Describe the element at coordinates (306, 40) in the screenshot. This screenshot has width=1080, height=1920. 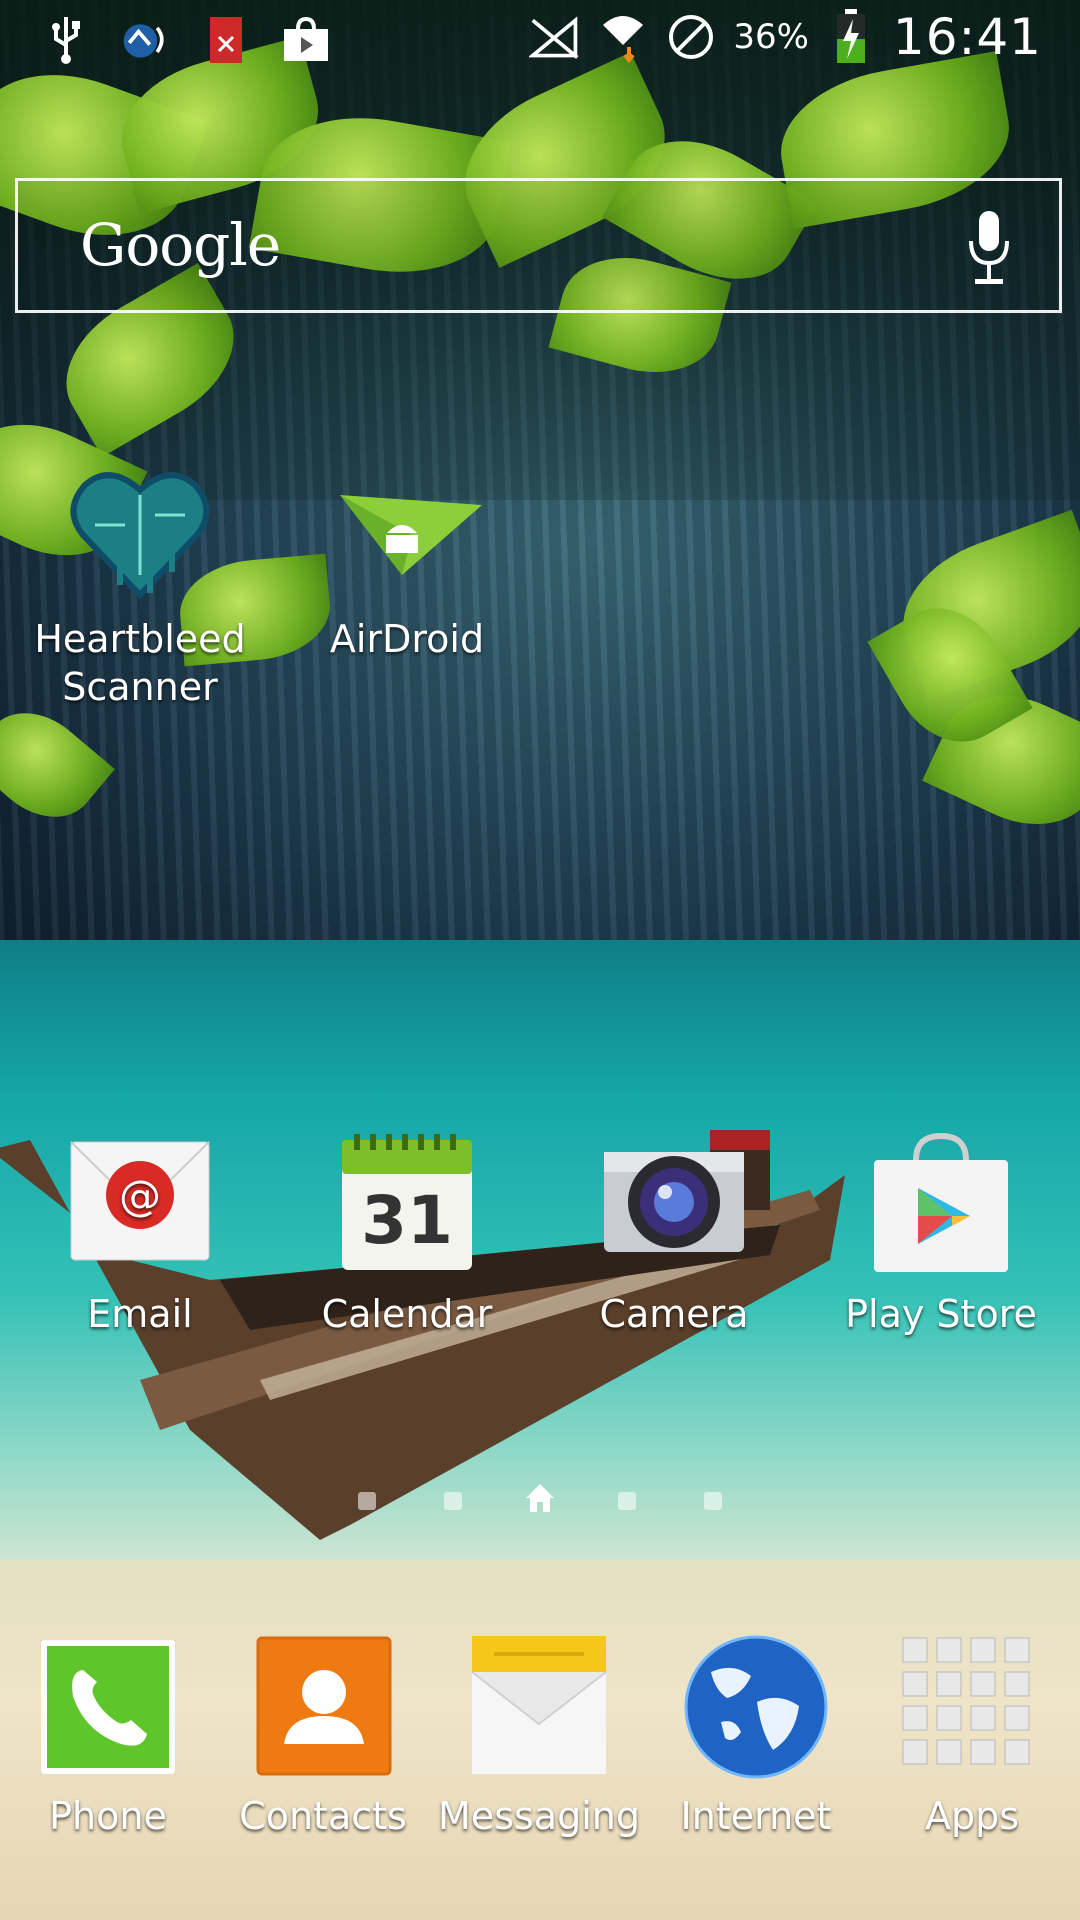
I see `store-bag-icon` at that location.